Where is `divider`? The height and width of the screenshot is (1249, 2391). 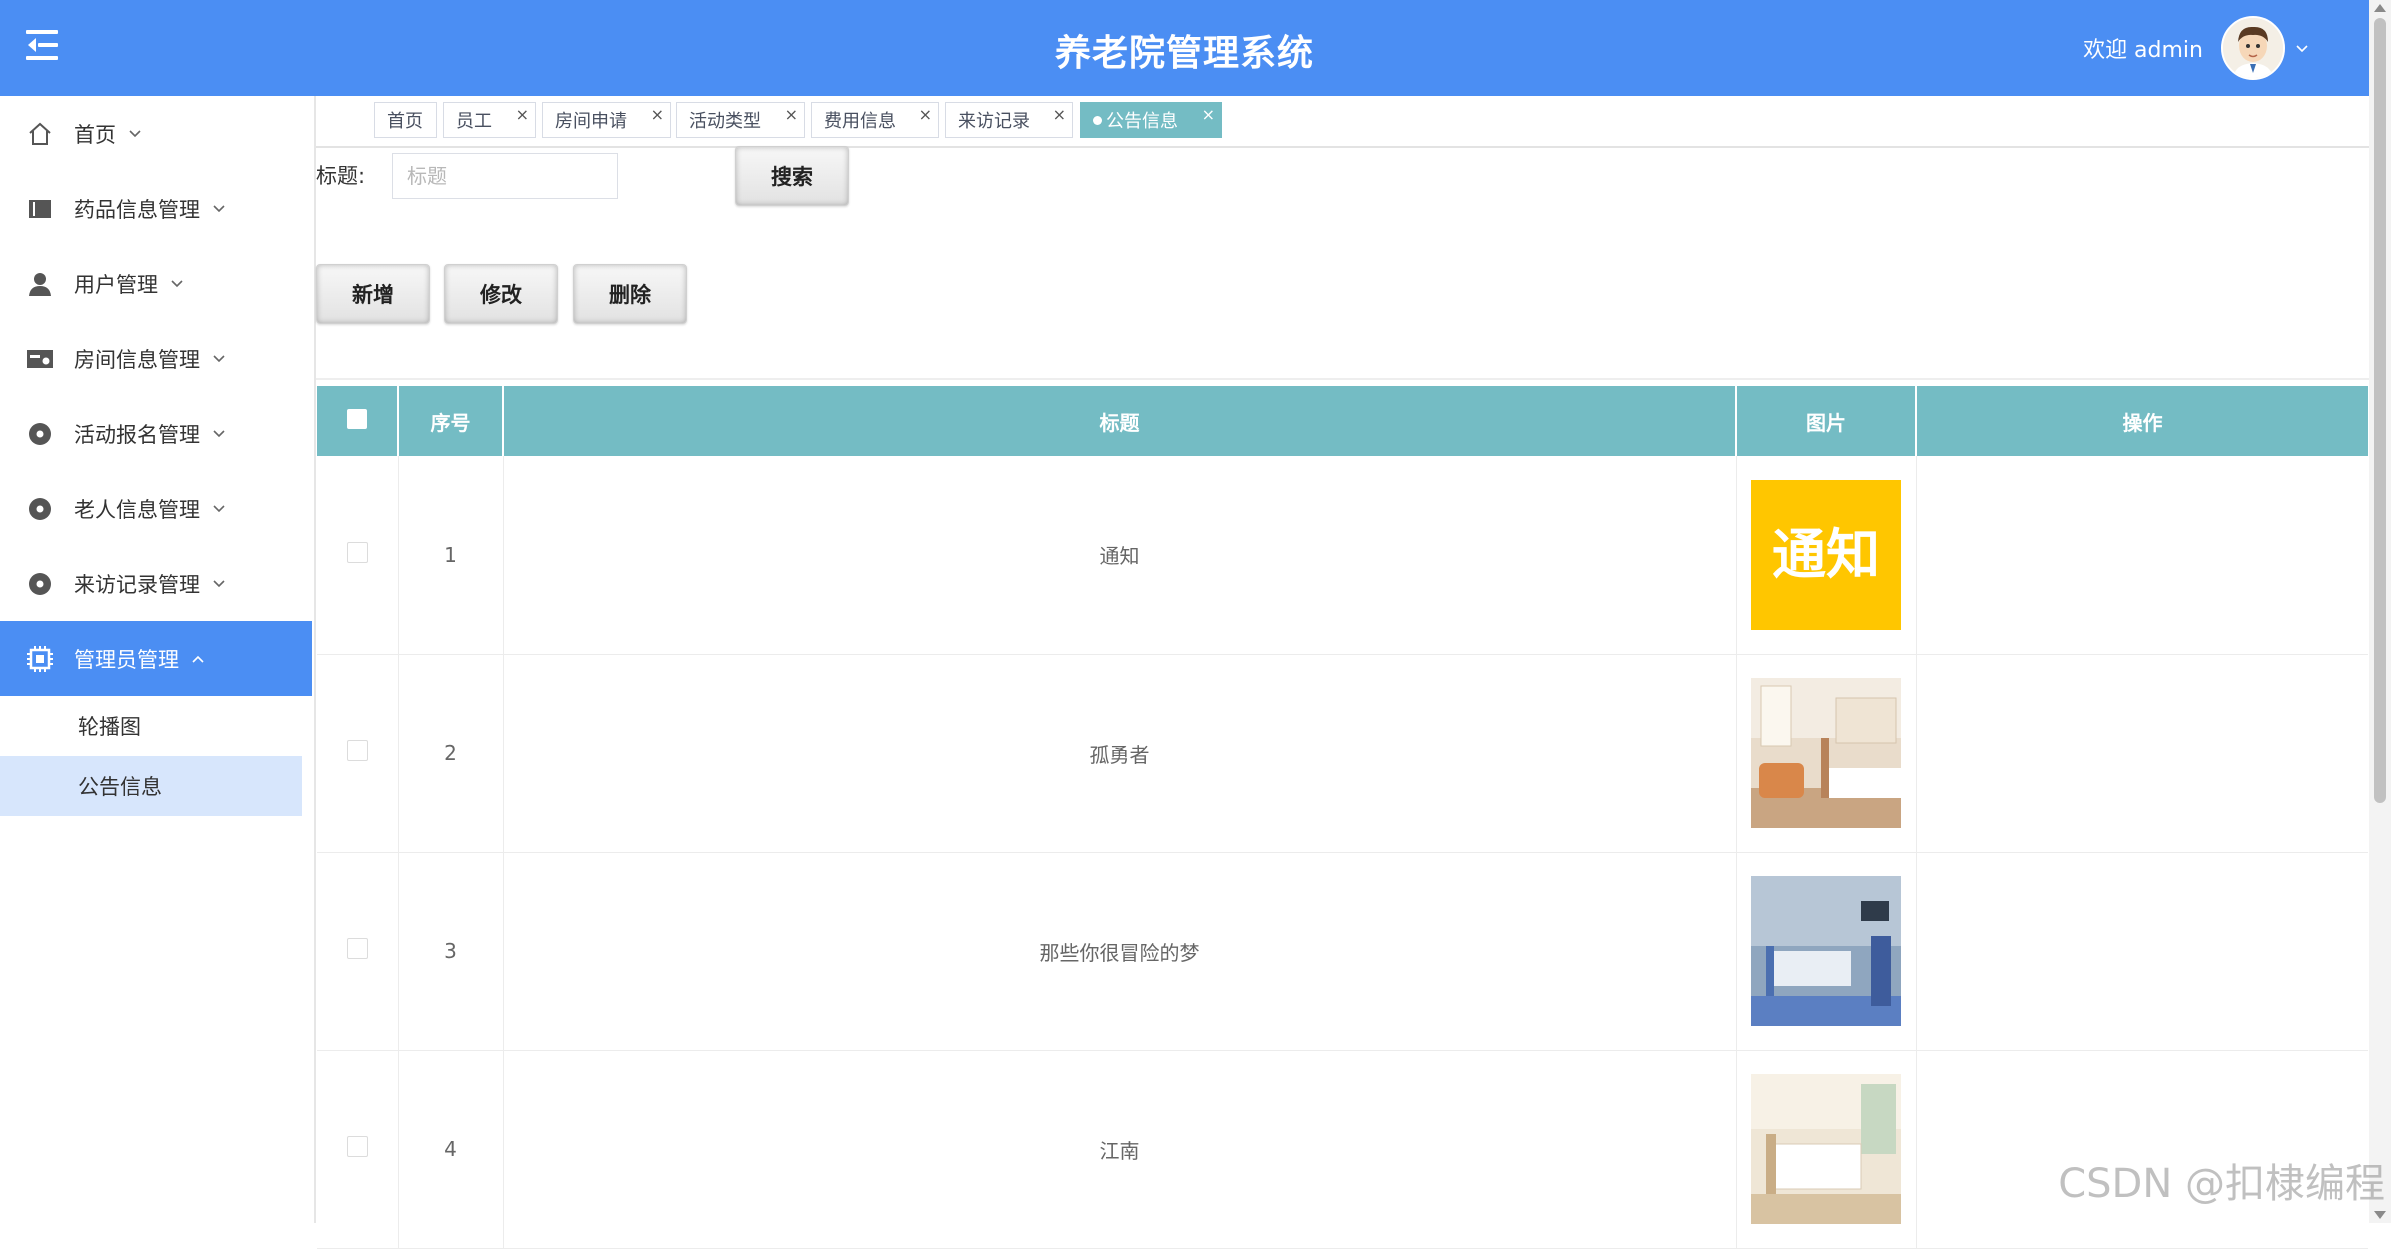 divider is located at coordinates (1342, 379).